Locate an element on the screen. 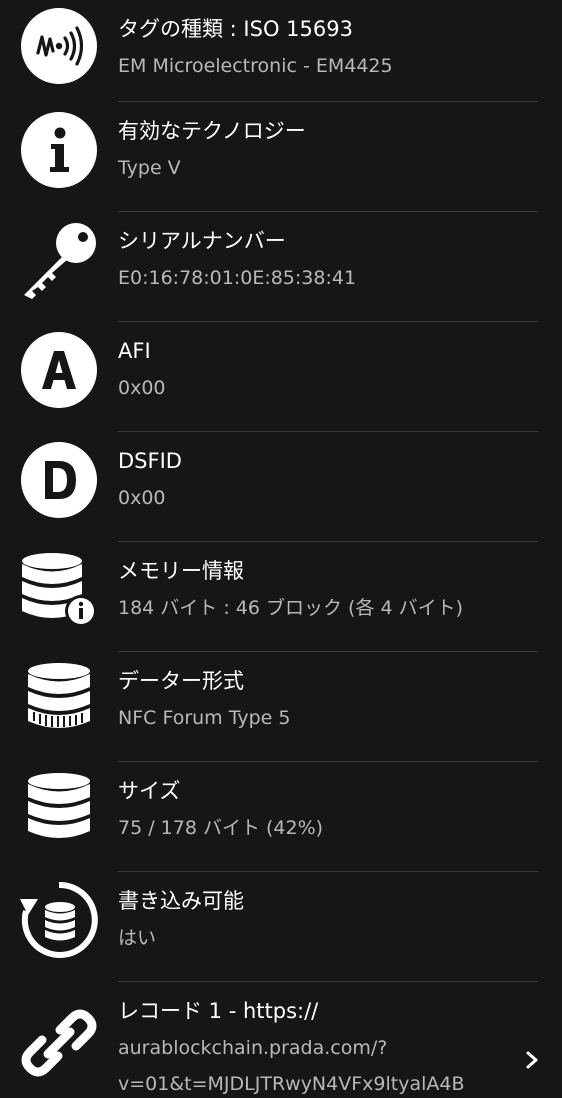 This screenshot has height=1098, width=562. row-title: データー形式 is located at coordinates (181, 681).